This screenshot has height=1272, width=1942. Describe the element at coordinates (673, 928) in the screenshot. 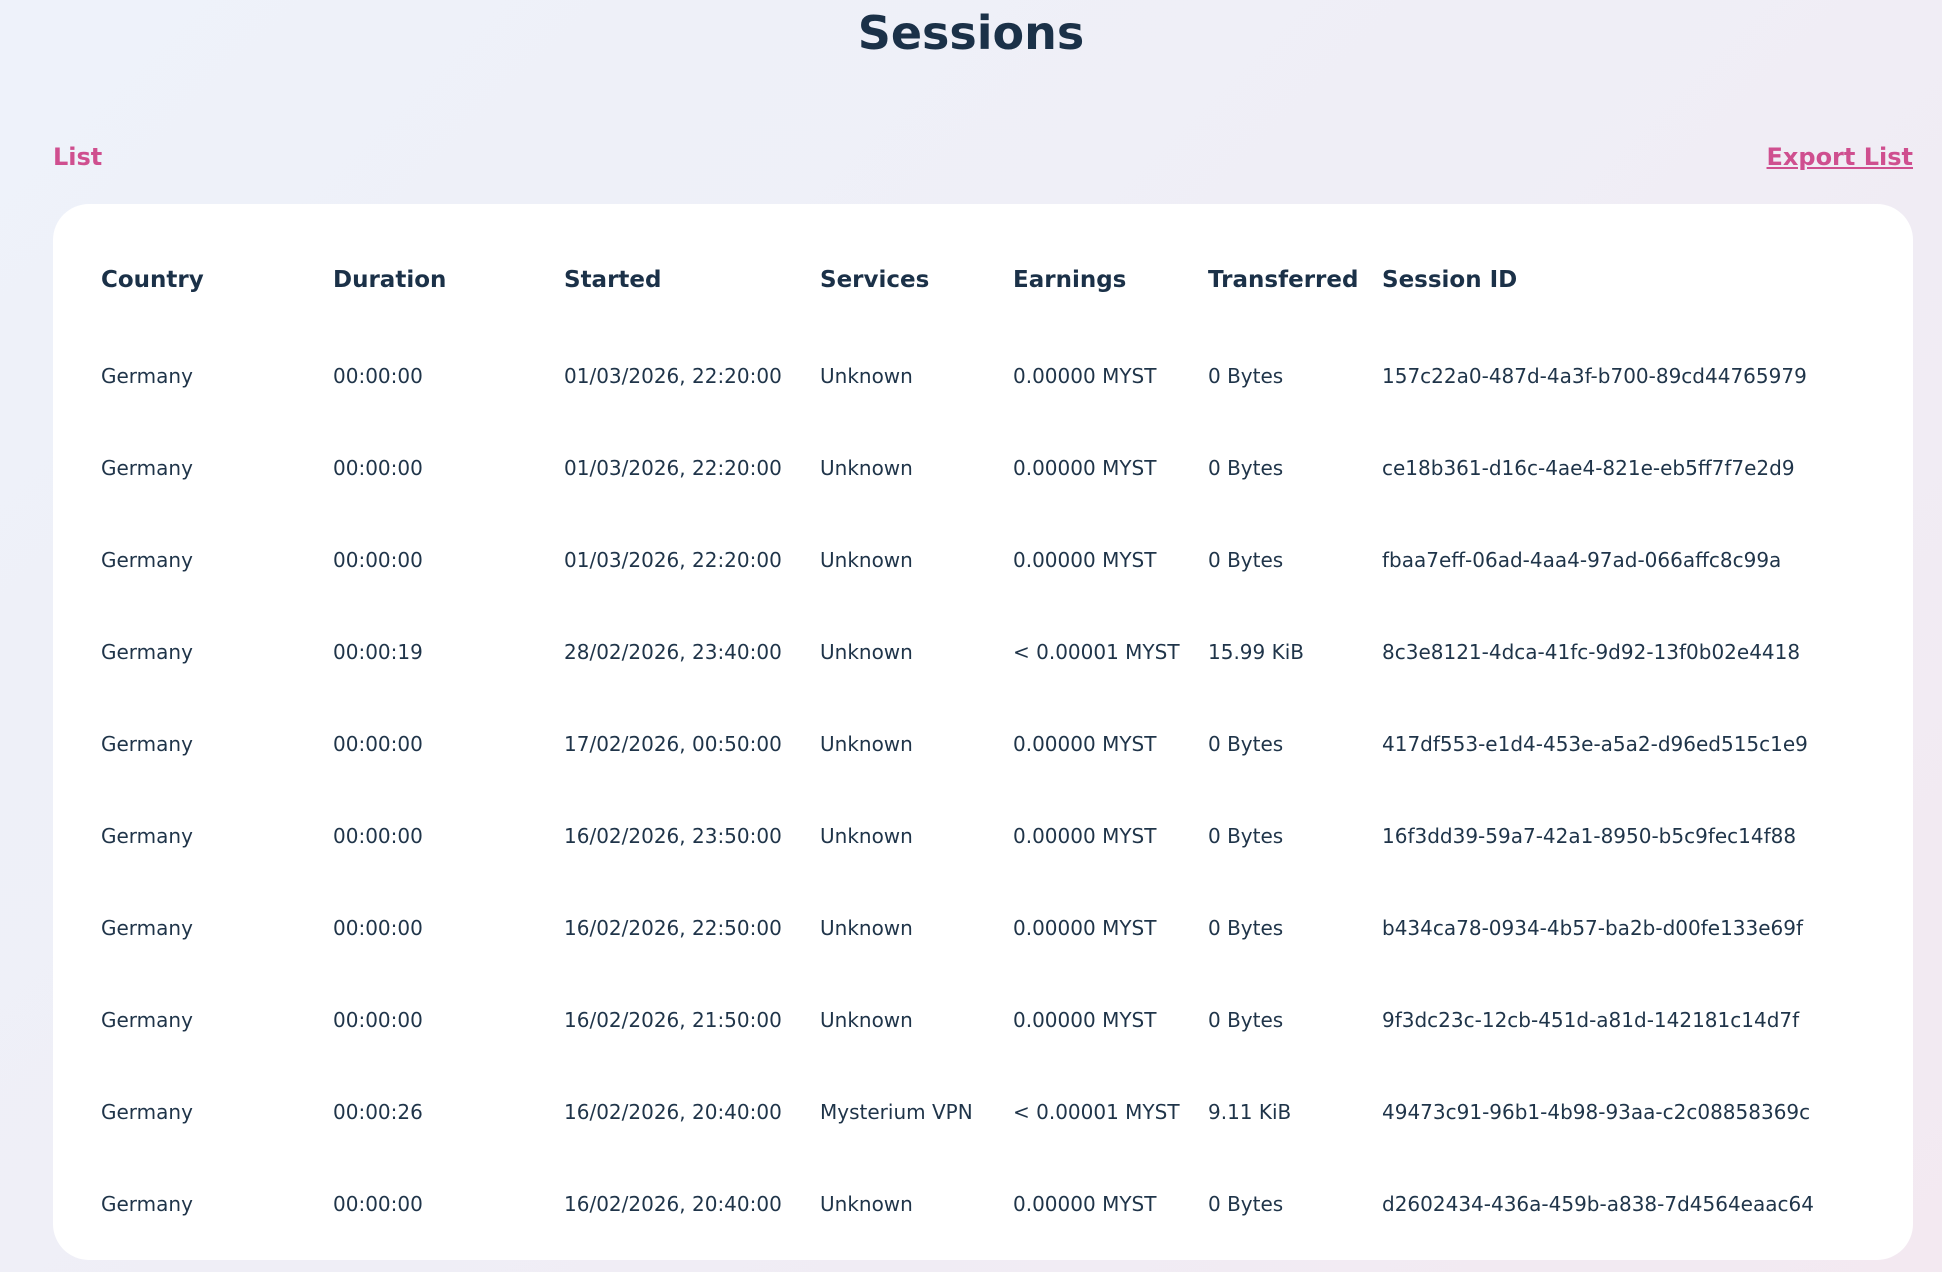

I see `started-cell: 16/02/2026, 22:50:00` at that location.